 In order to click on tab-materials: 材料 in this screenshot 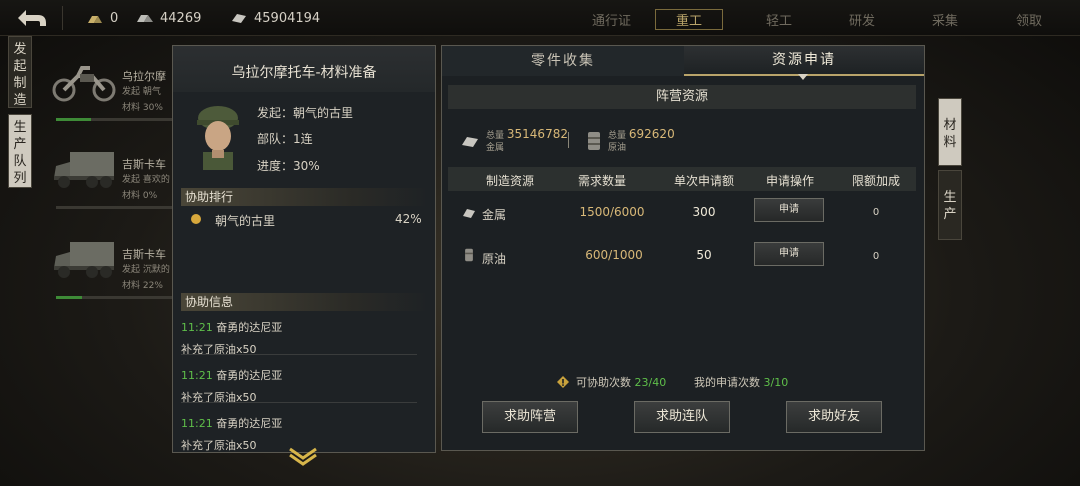, I will do `click(950, 132)`.